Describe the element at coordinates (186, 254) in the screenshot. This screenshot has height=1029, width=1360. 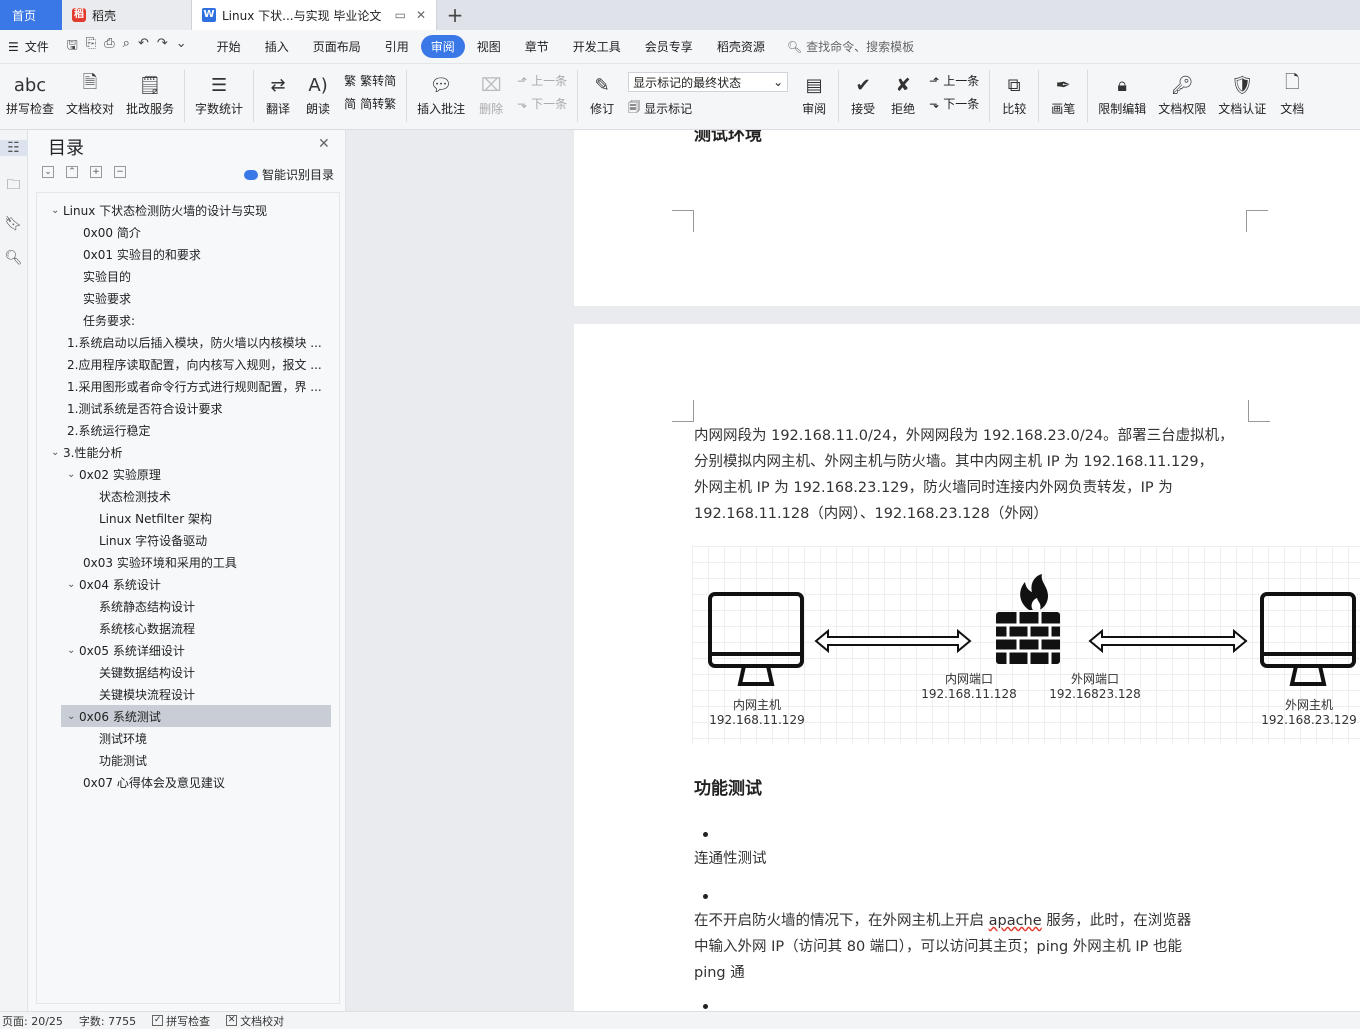
I see `outline-item: 0x01 实验目的和要求` at that location.